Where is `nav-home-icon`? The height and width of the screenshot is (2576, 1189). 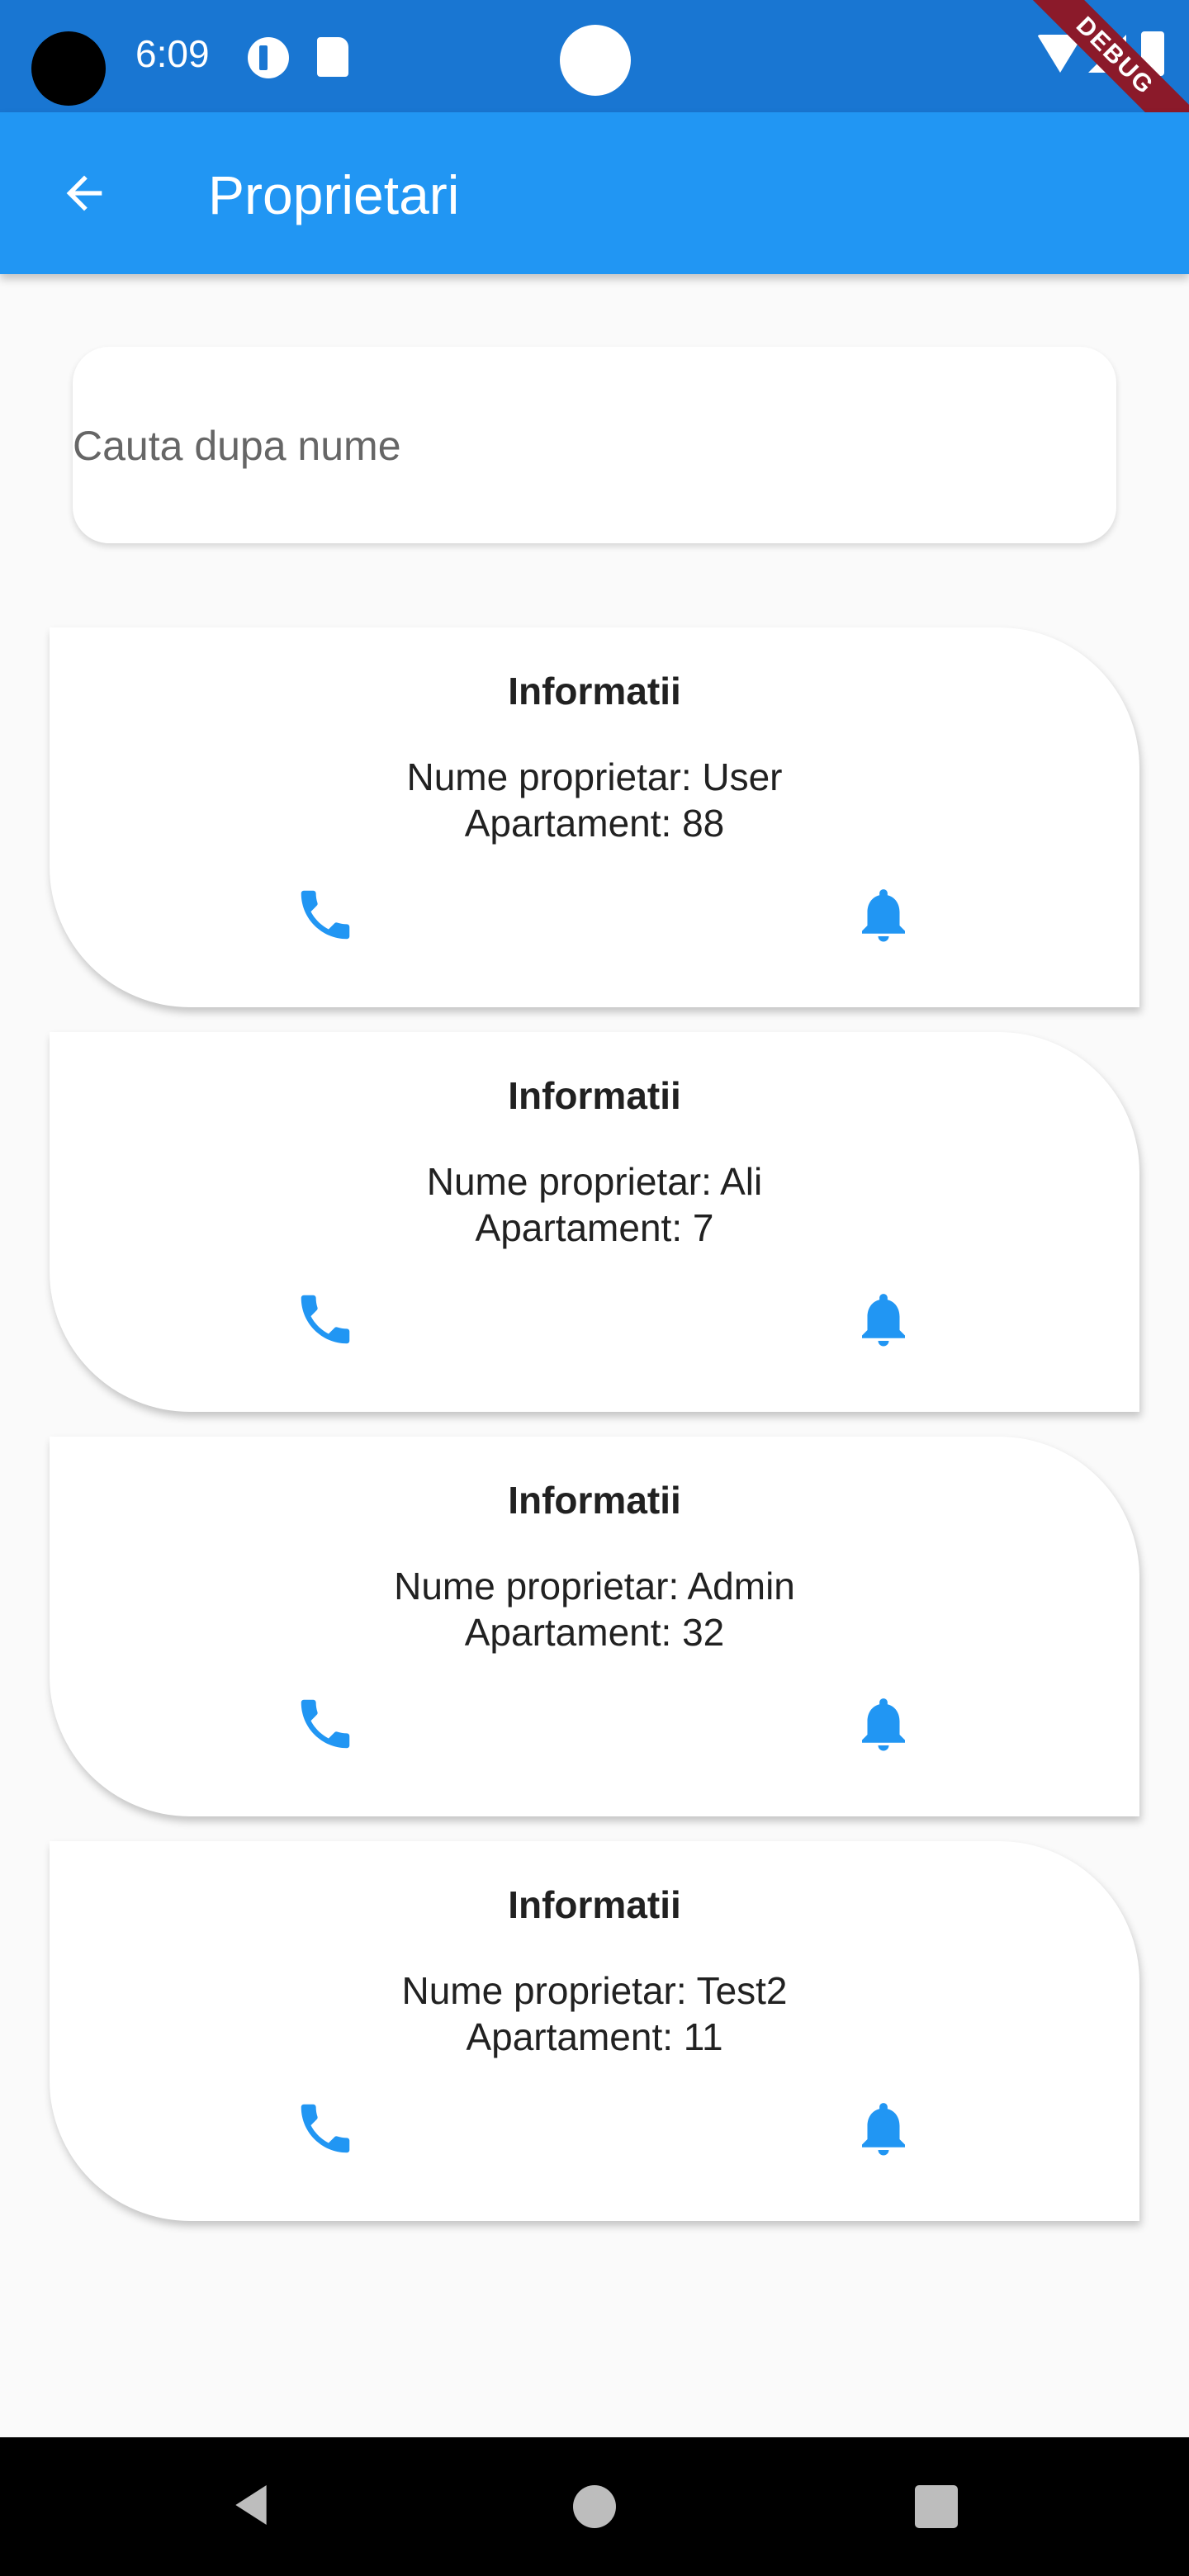 nav-home-icon is located at coordinates (594, 2506).